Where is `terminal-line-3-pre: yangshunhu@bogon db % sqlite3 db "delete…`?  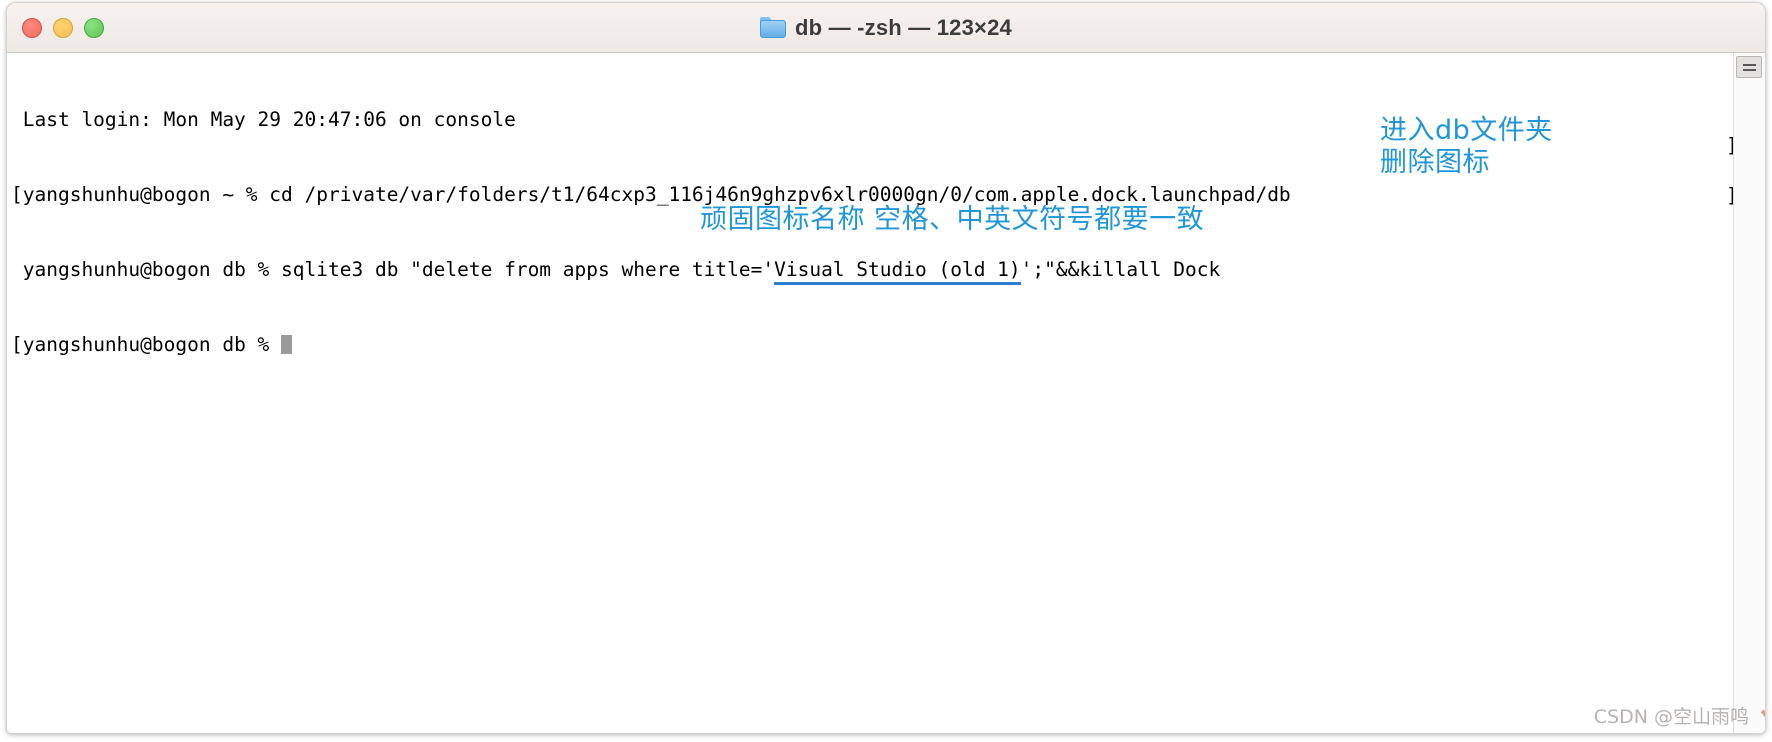 terminal-line-3-pre: yangshunhu@bogon db % sqlite3 db "delete… is located at coordinates (398, 269).